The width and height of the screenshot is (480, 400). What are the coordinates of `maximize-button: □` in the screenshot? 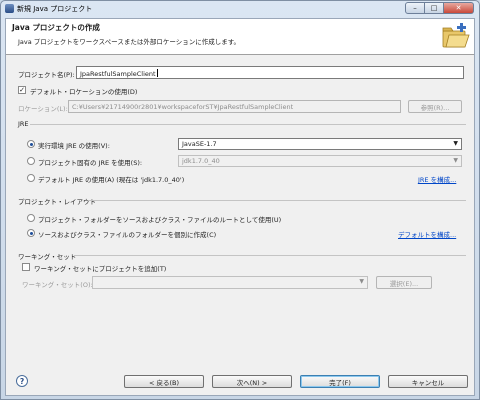 It's located at (434, 8).